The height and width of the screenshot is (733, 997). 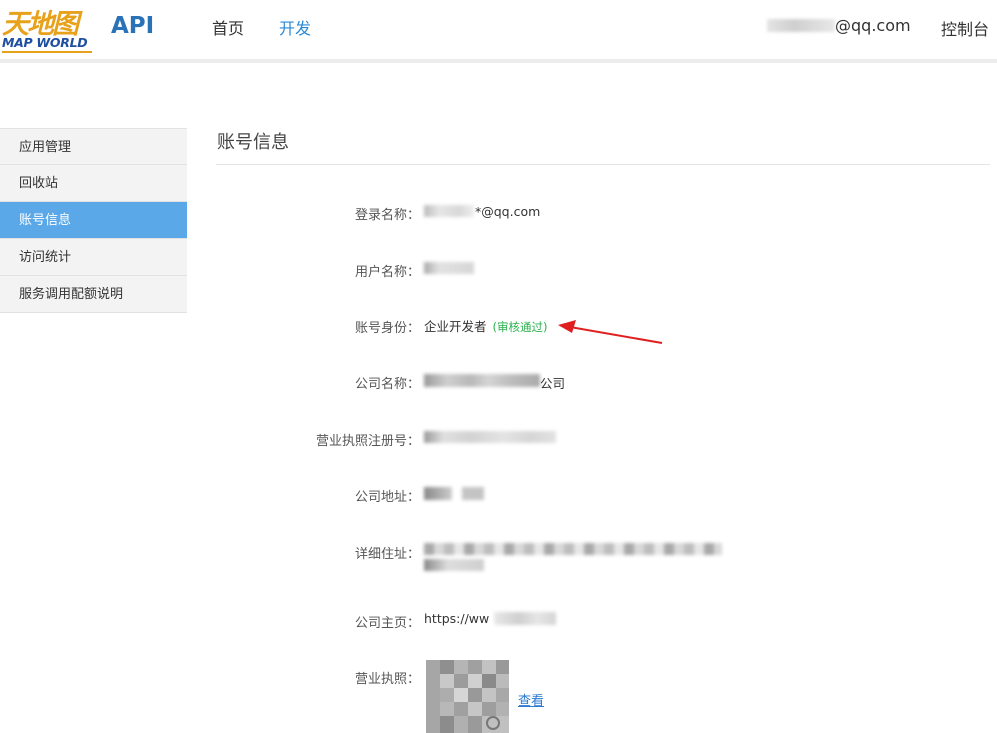 I want to click on login-name-label: 登录名称：, so click(x=387, y=215).